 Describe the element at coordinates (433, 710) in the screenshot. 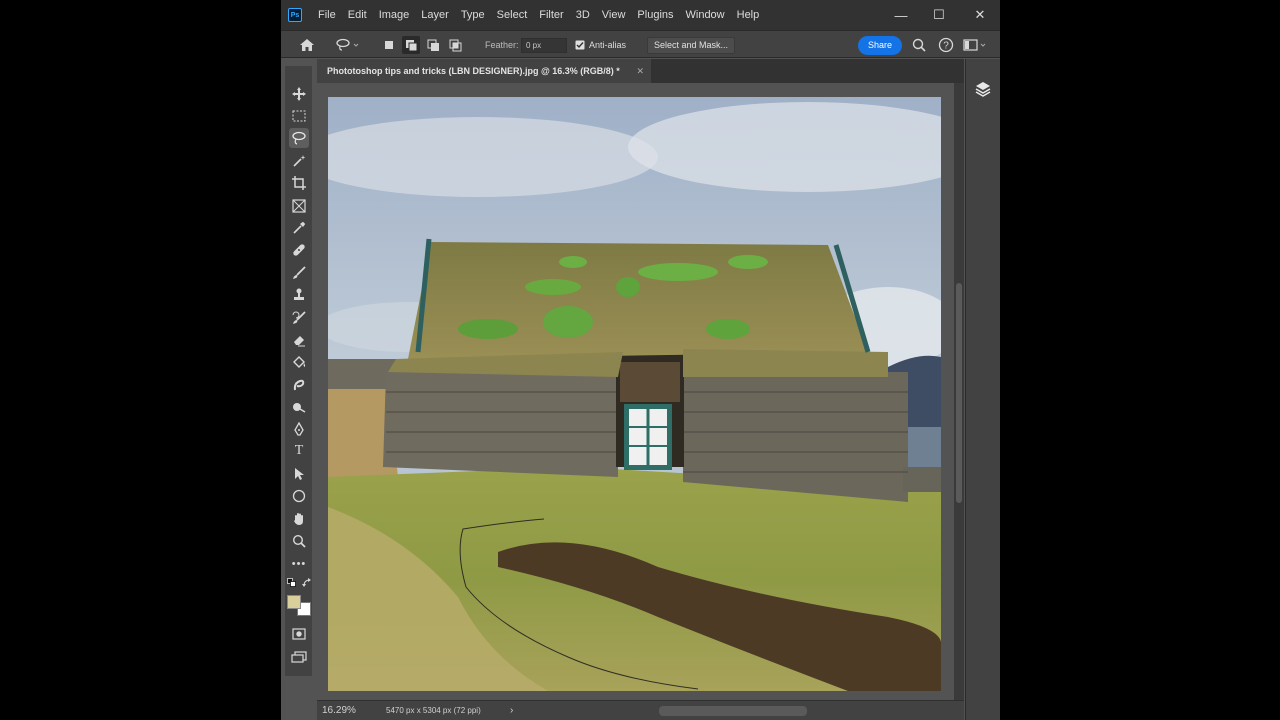

I see `document-dimensions: 5470 px x 5304 px (72 ppi)` at that location.